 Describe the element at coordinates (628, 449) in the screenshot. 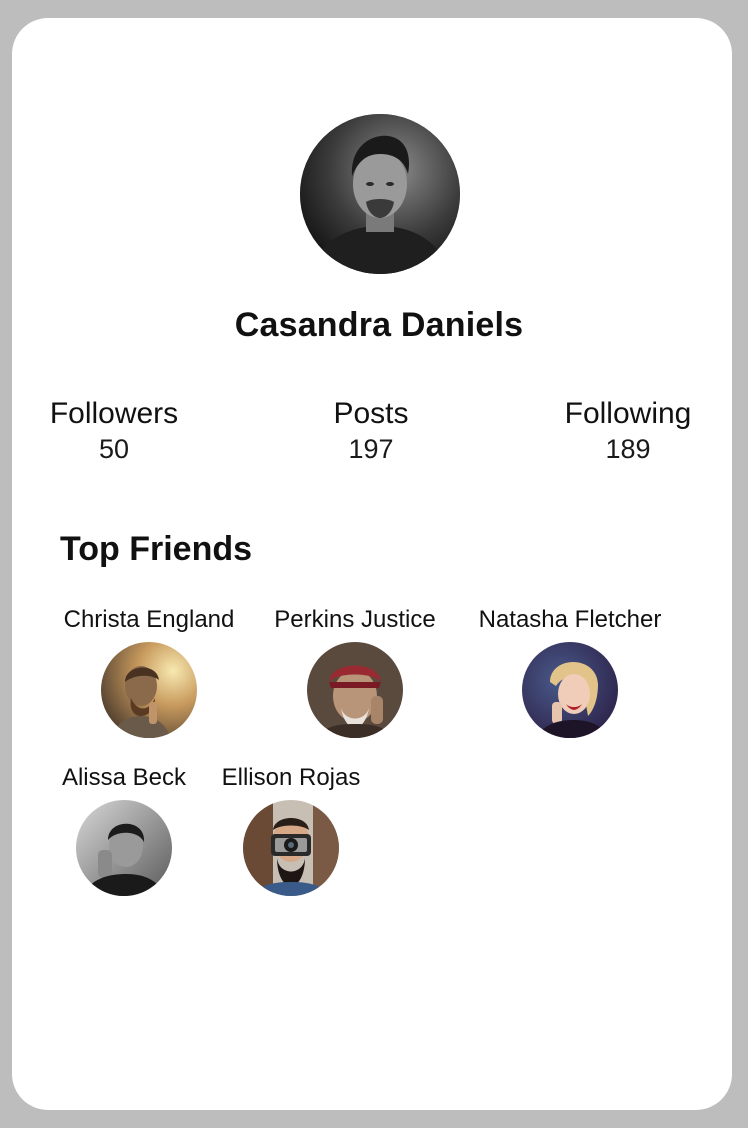

I see `following-count: 189` at that location.